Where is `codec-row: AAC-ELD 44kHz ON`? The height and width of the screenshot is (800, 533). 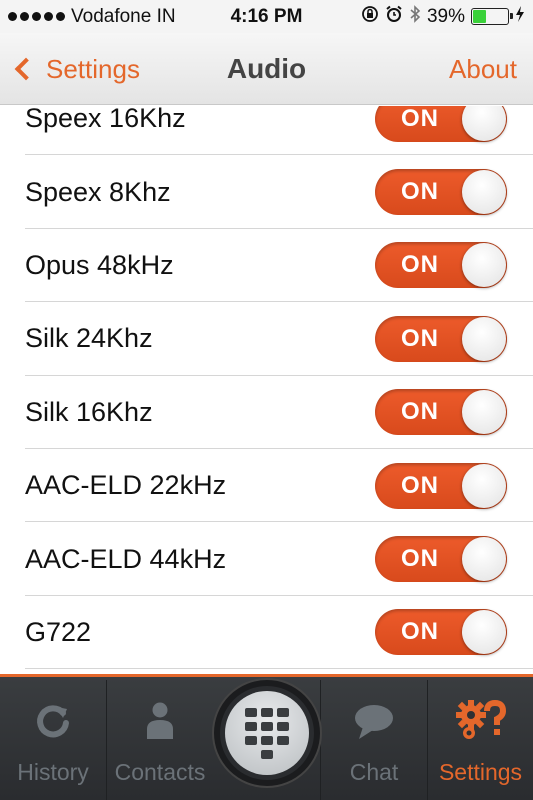 codec-row: AAC-ELD 44kHz ON is located at coordinates (266, 559).